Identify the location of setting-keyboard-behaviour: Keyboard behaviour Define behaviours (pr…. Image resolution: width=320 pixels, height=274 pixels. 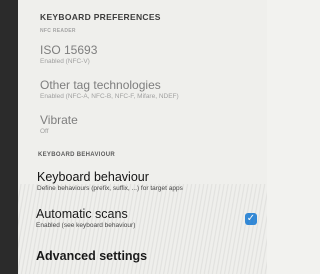
(147, 181).